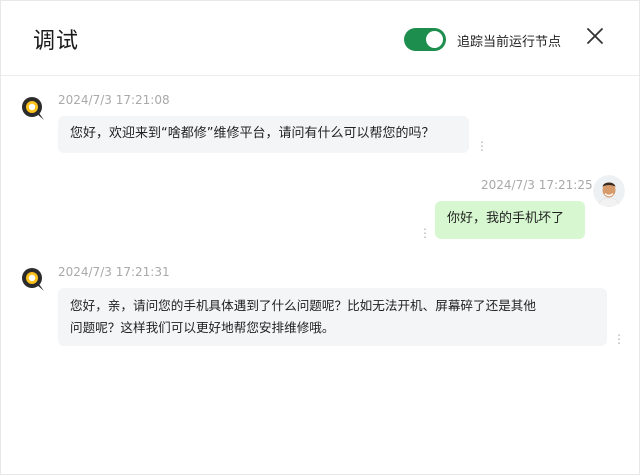  I want to click on message-text: 您好，欢迎来到“啥都修”维修平台，请问有什么可以帮您的吗？, so click(252, 133).